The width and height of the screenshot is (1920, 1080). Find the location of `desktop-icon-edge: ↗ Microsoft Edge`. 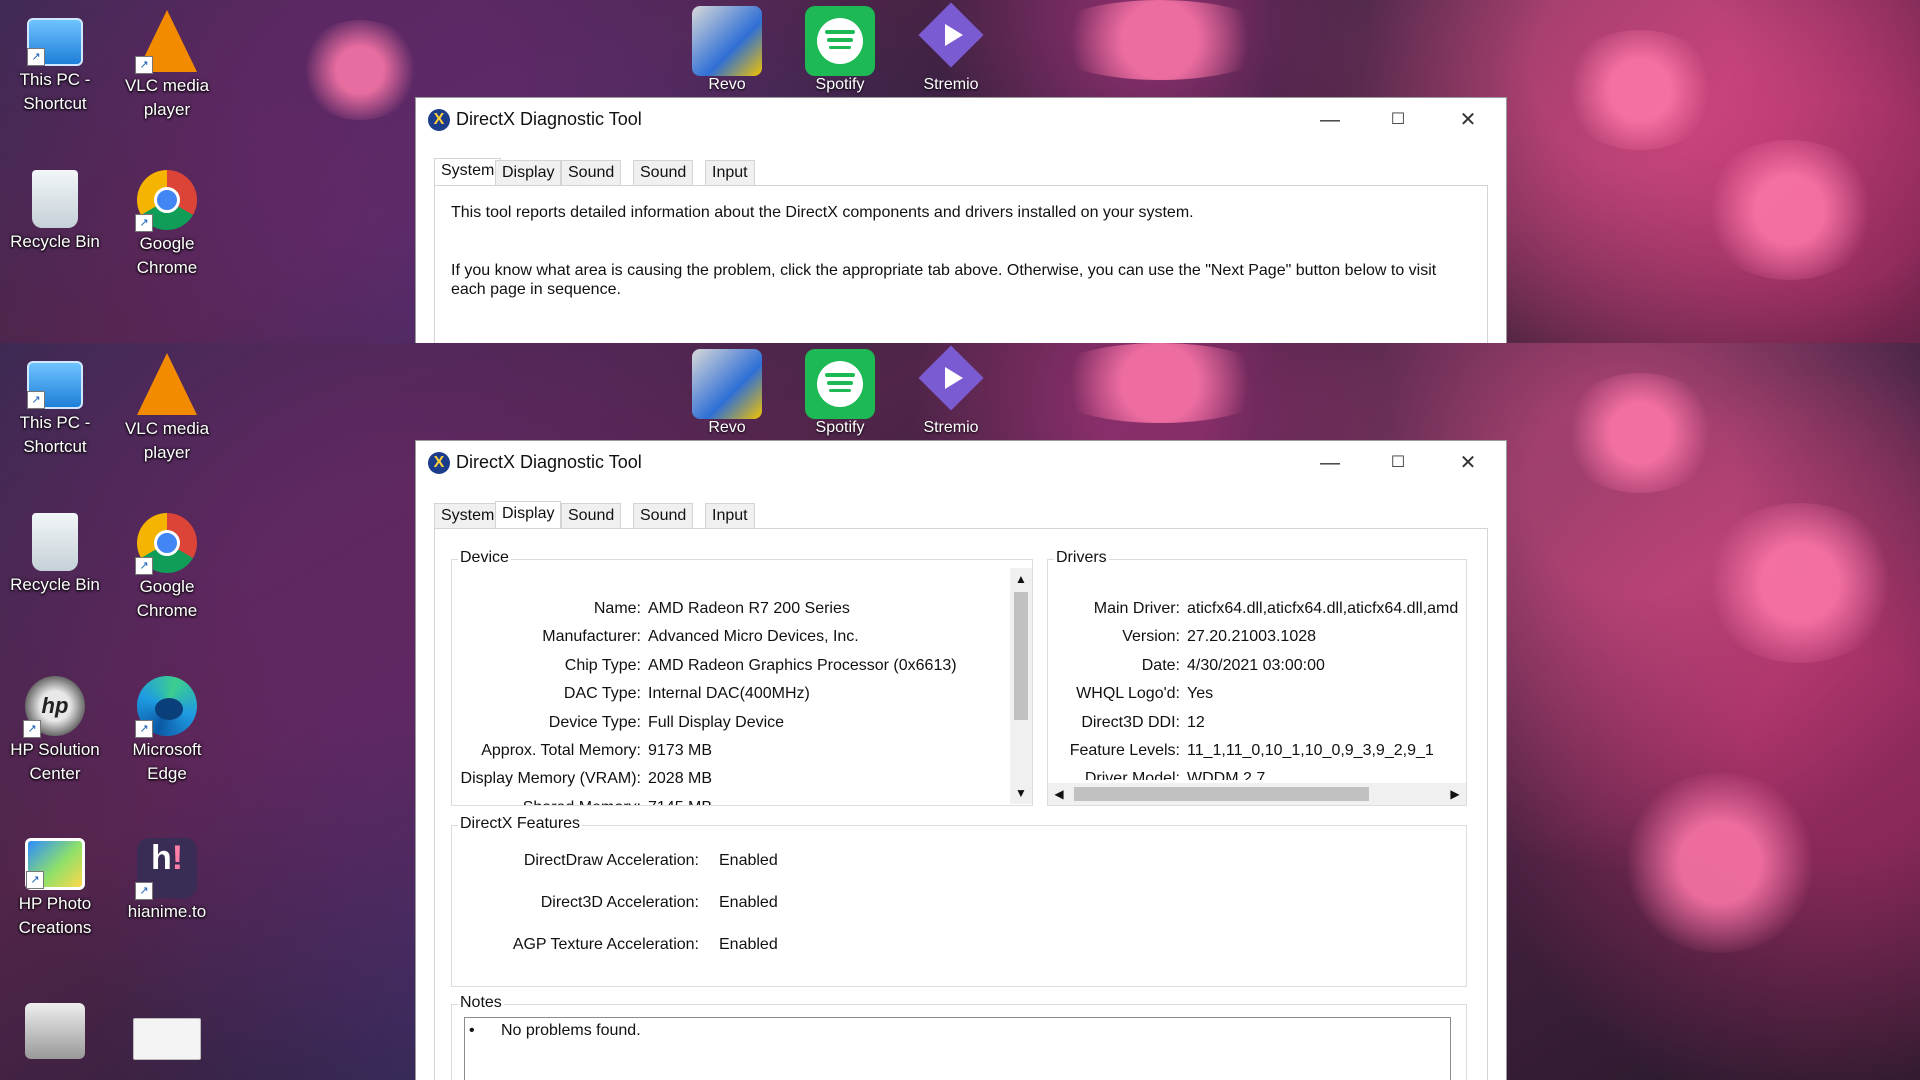

desktop-icon-edge: ↗ Microsoft Edge is located at coordinates (167, 731).